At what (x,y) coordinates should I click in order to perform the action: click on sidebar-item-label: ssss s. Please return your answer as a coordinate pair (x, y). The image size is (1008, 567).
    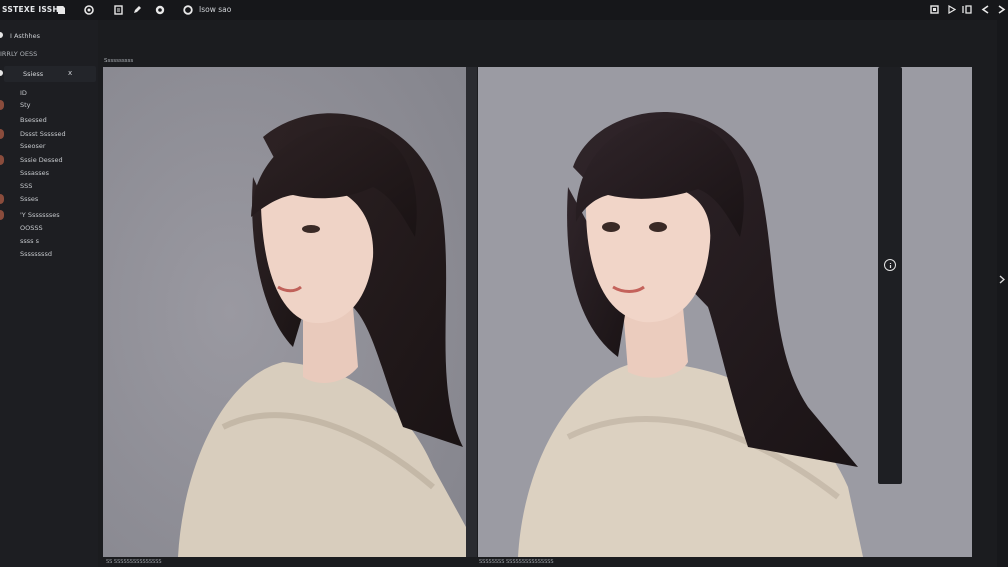
    Looking at the image, I should click on (29, 241).